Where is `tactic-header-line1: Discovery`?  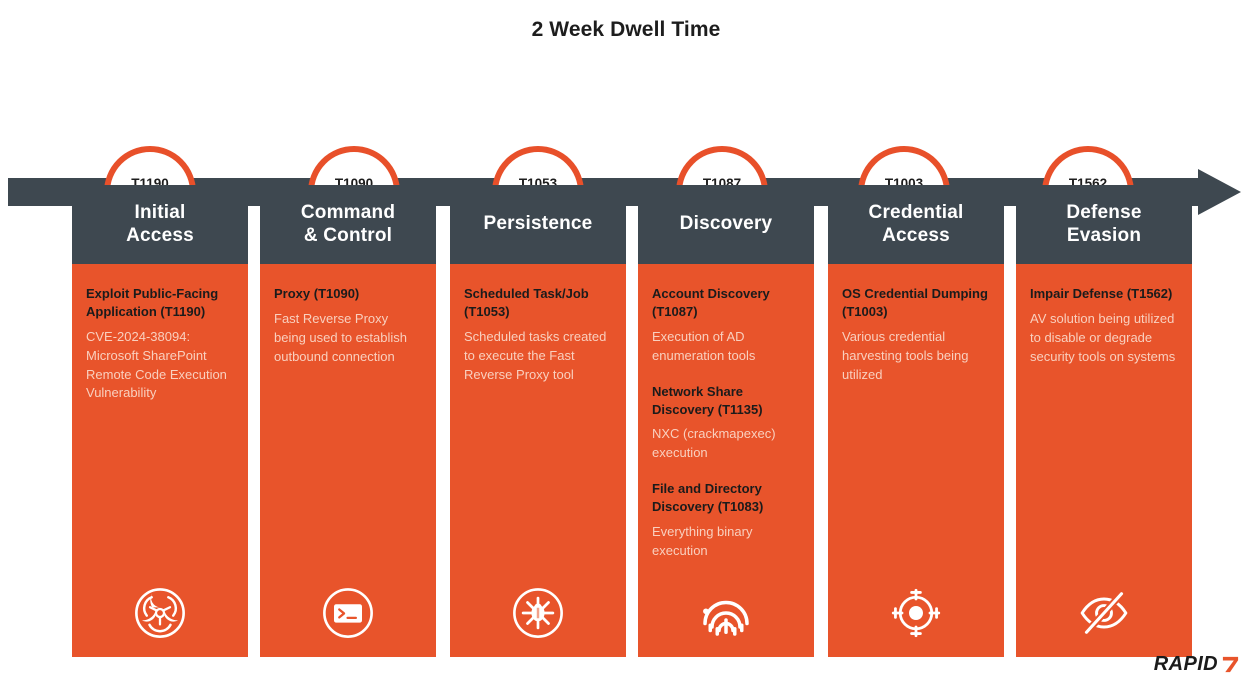 tactic-header-line1: Discovery is located at coordinates (726, 224).